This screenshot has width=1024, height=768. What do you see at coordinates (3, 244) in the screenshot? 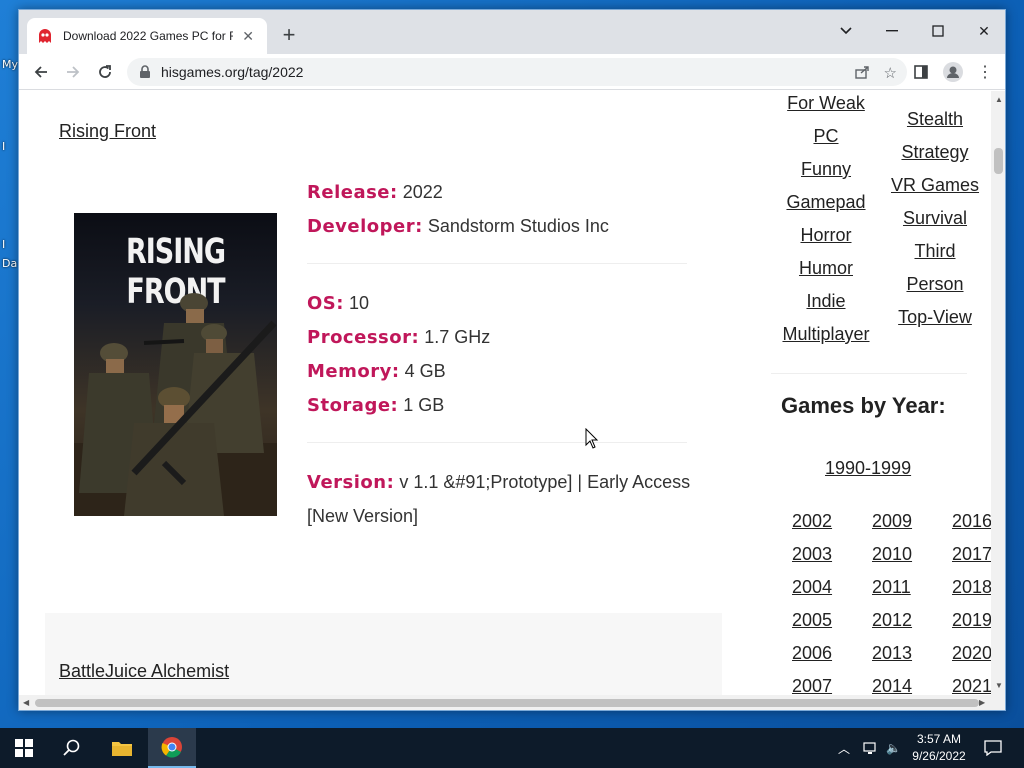
I see `desktop-icon-fragment-2: I` at bounding box center [3, 244].